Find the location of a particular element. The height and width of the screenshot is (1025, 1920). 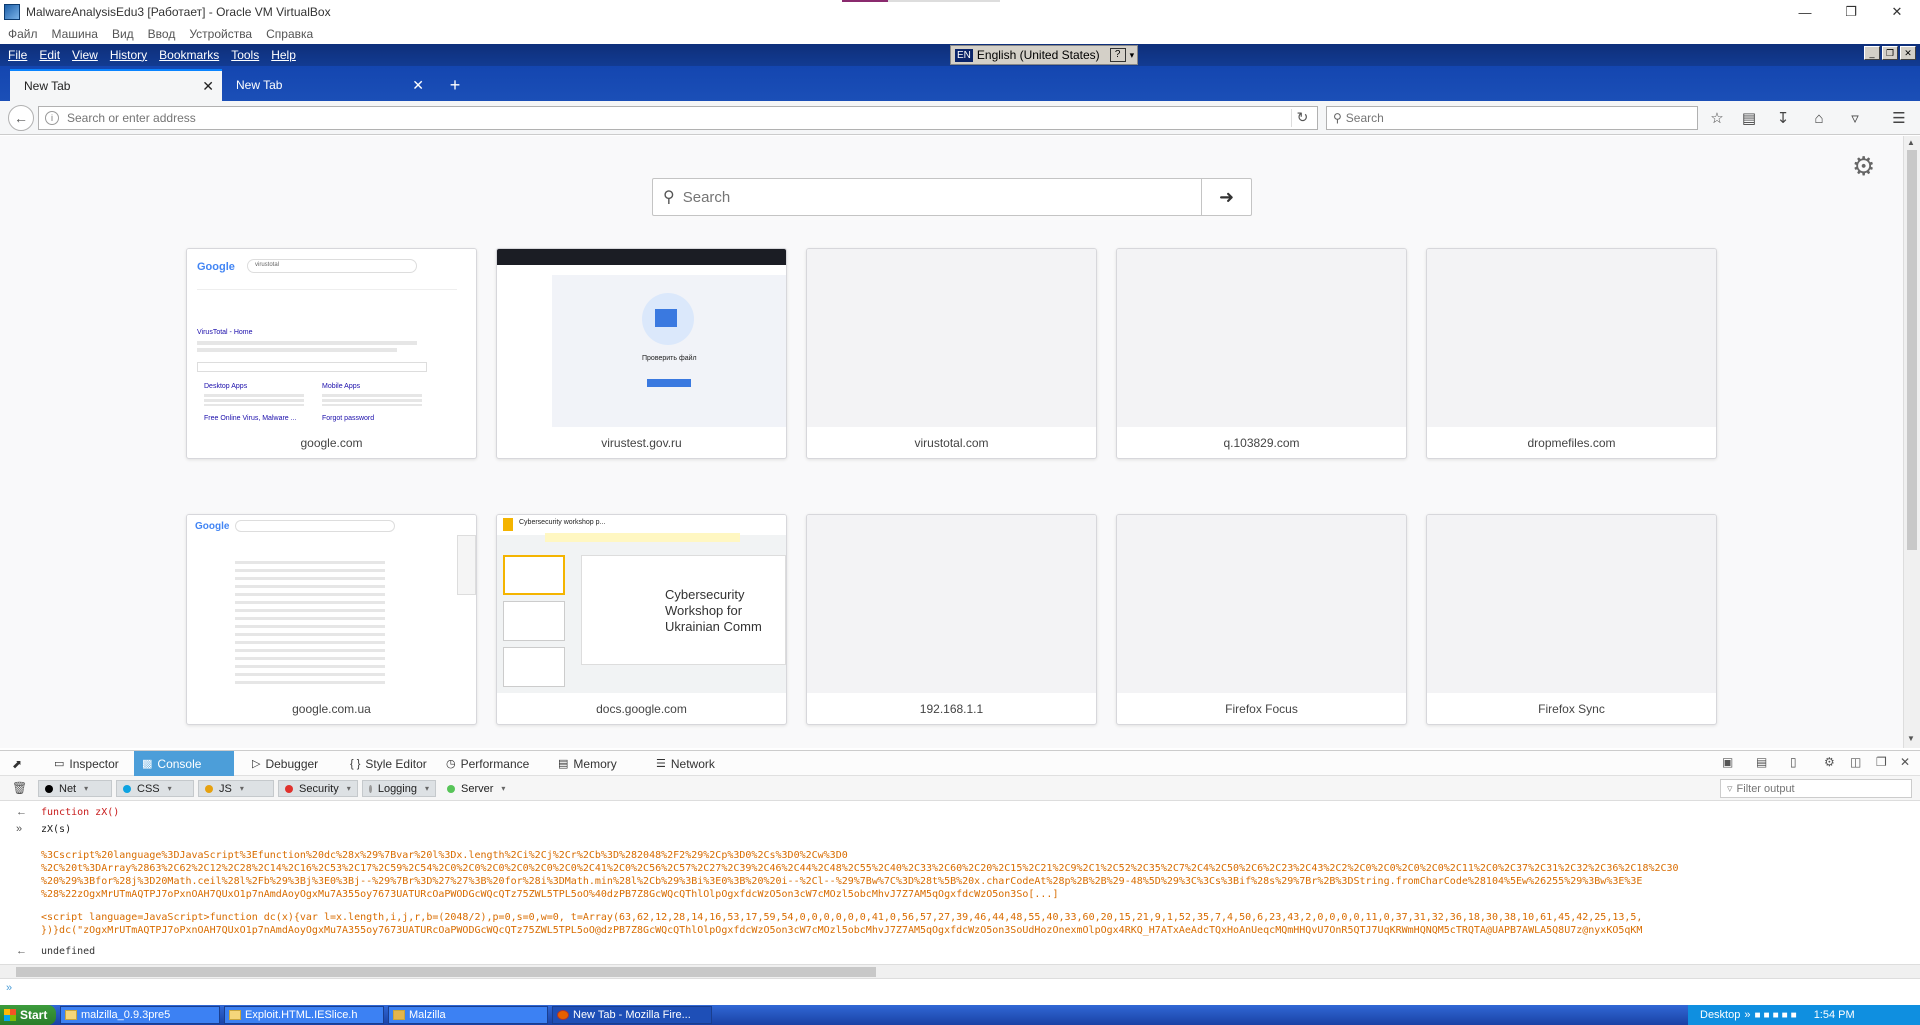

filter-output-box: ▿ is located at coordinates (1816, 788).